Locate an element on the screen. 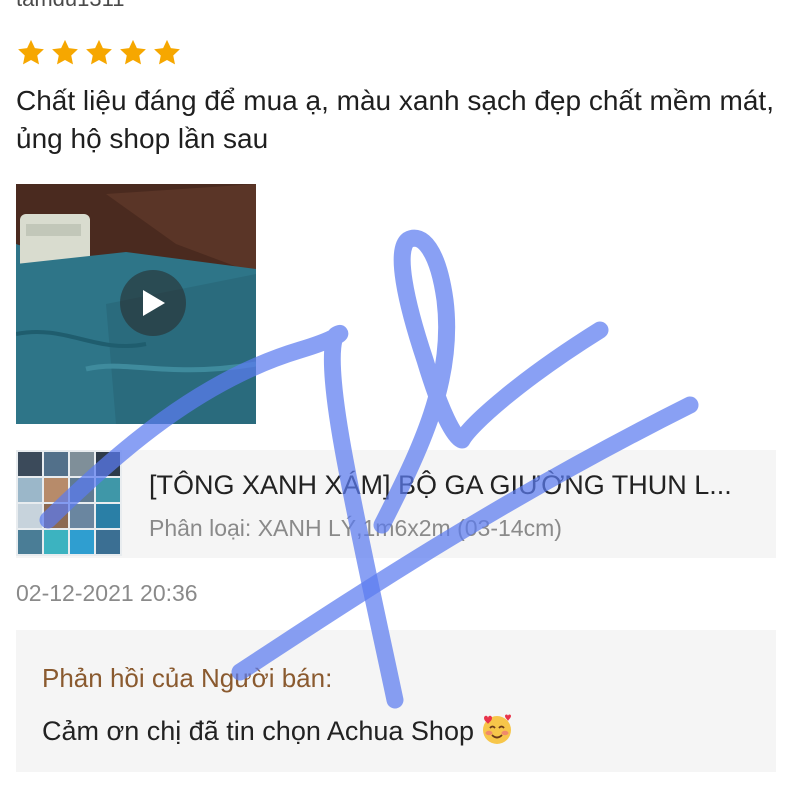 Image resolution: width=800 pixels, height=800 pixels. reviewer-username: tamdu1311 is located at coordinates (70, 6).